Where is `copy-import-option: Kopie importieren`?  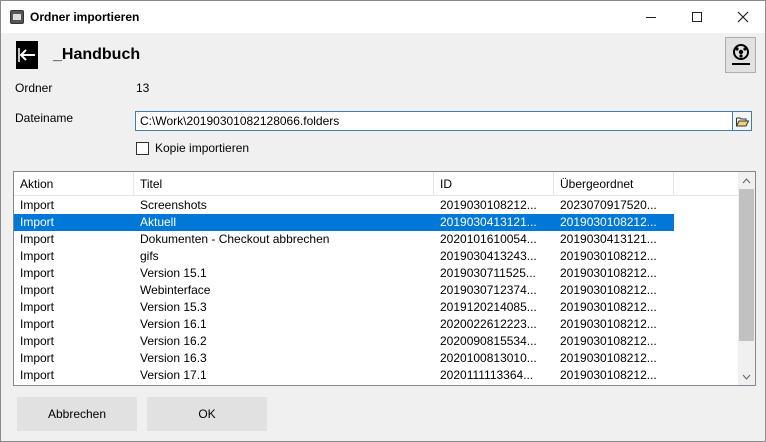 copy-import-option: Kopie importieren is located at coordinates (192, 148).